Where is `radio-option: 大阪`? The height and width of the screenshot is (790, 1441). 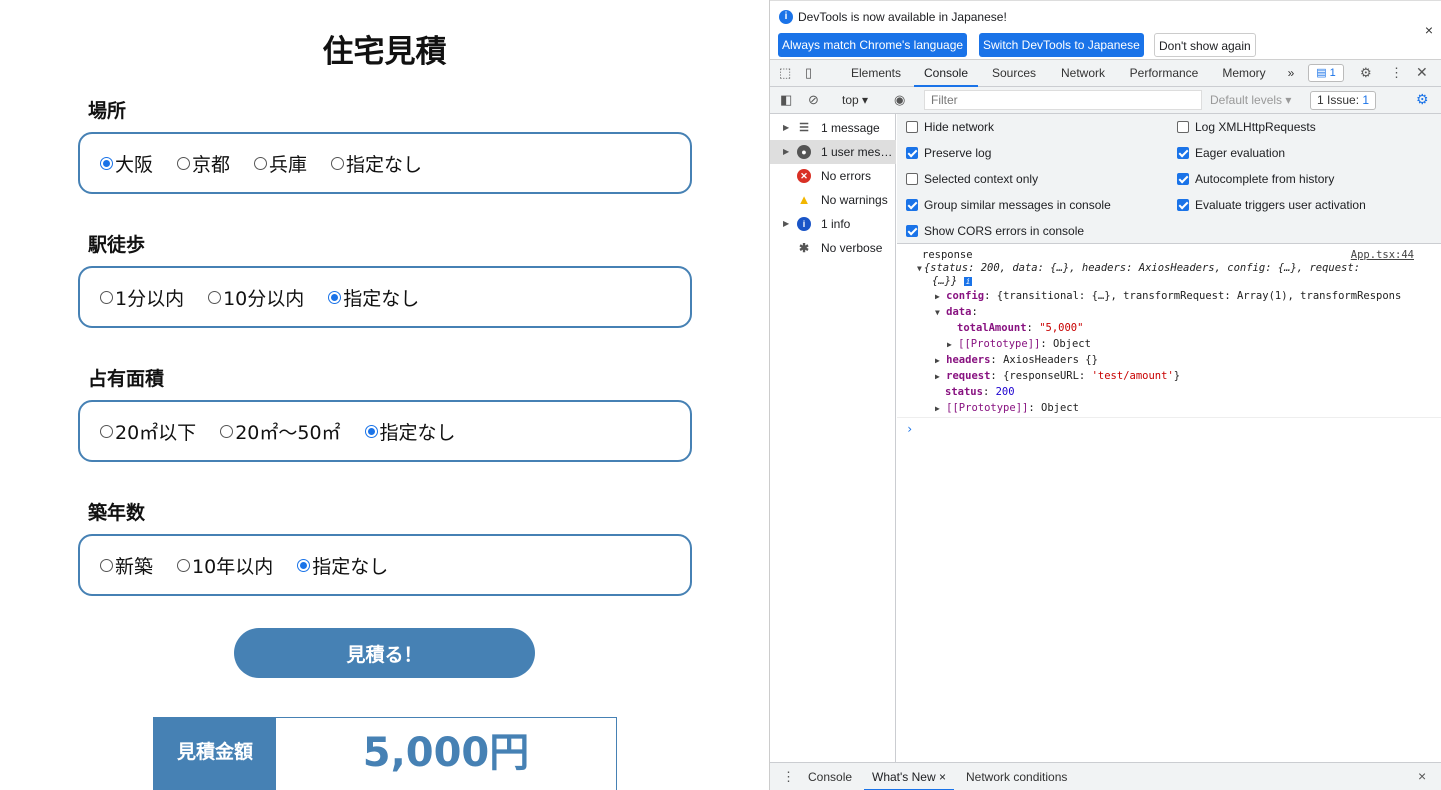 radio-option: 大阪 is located at coordinates (126, 163).